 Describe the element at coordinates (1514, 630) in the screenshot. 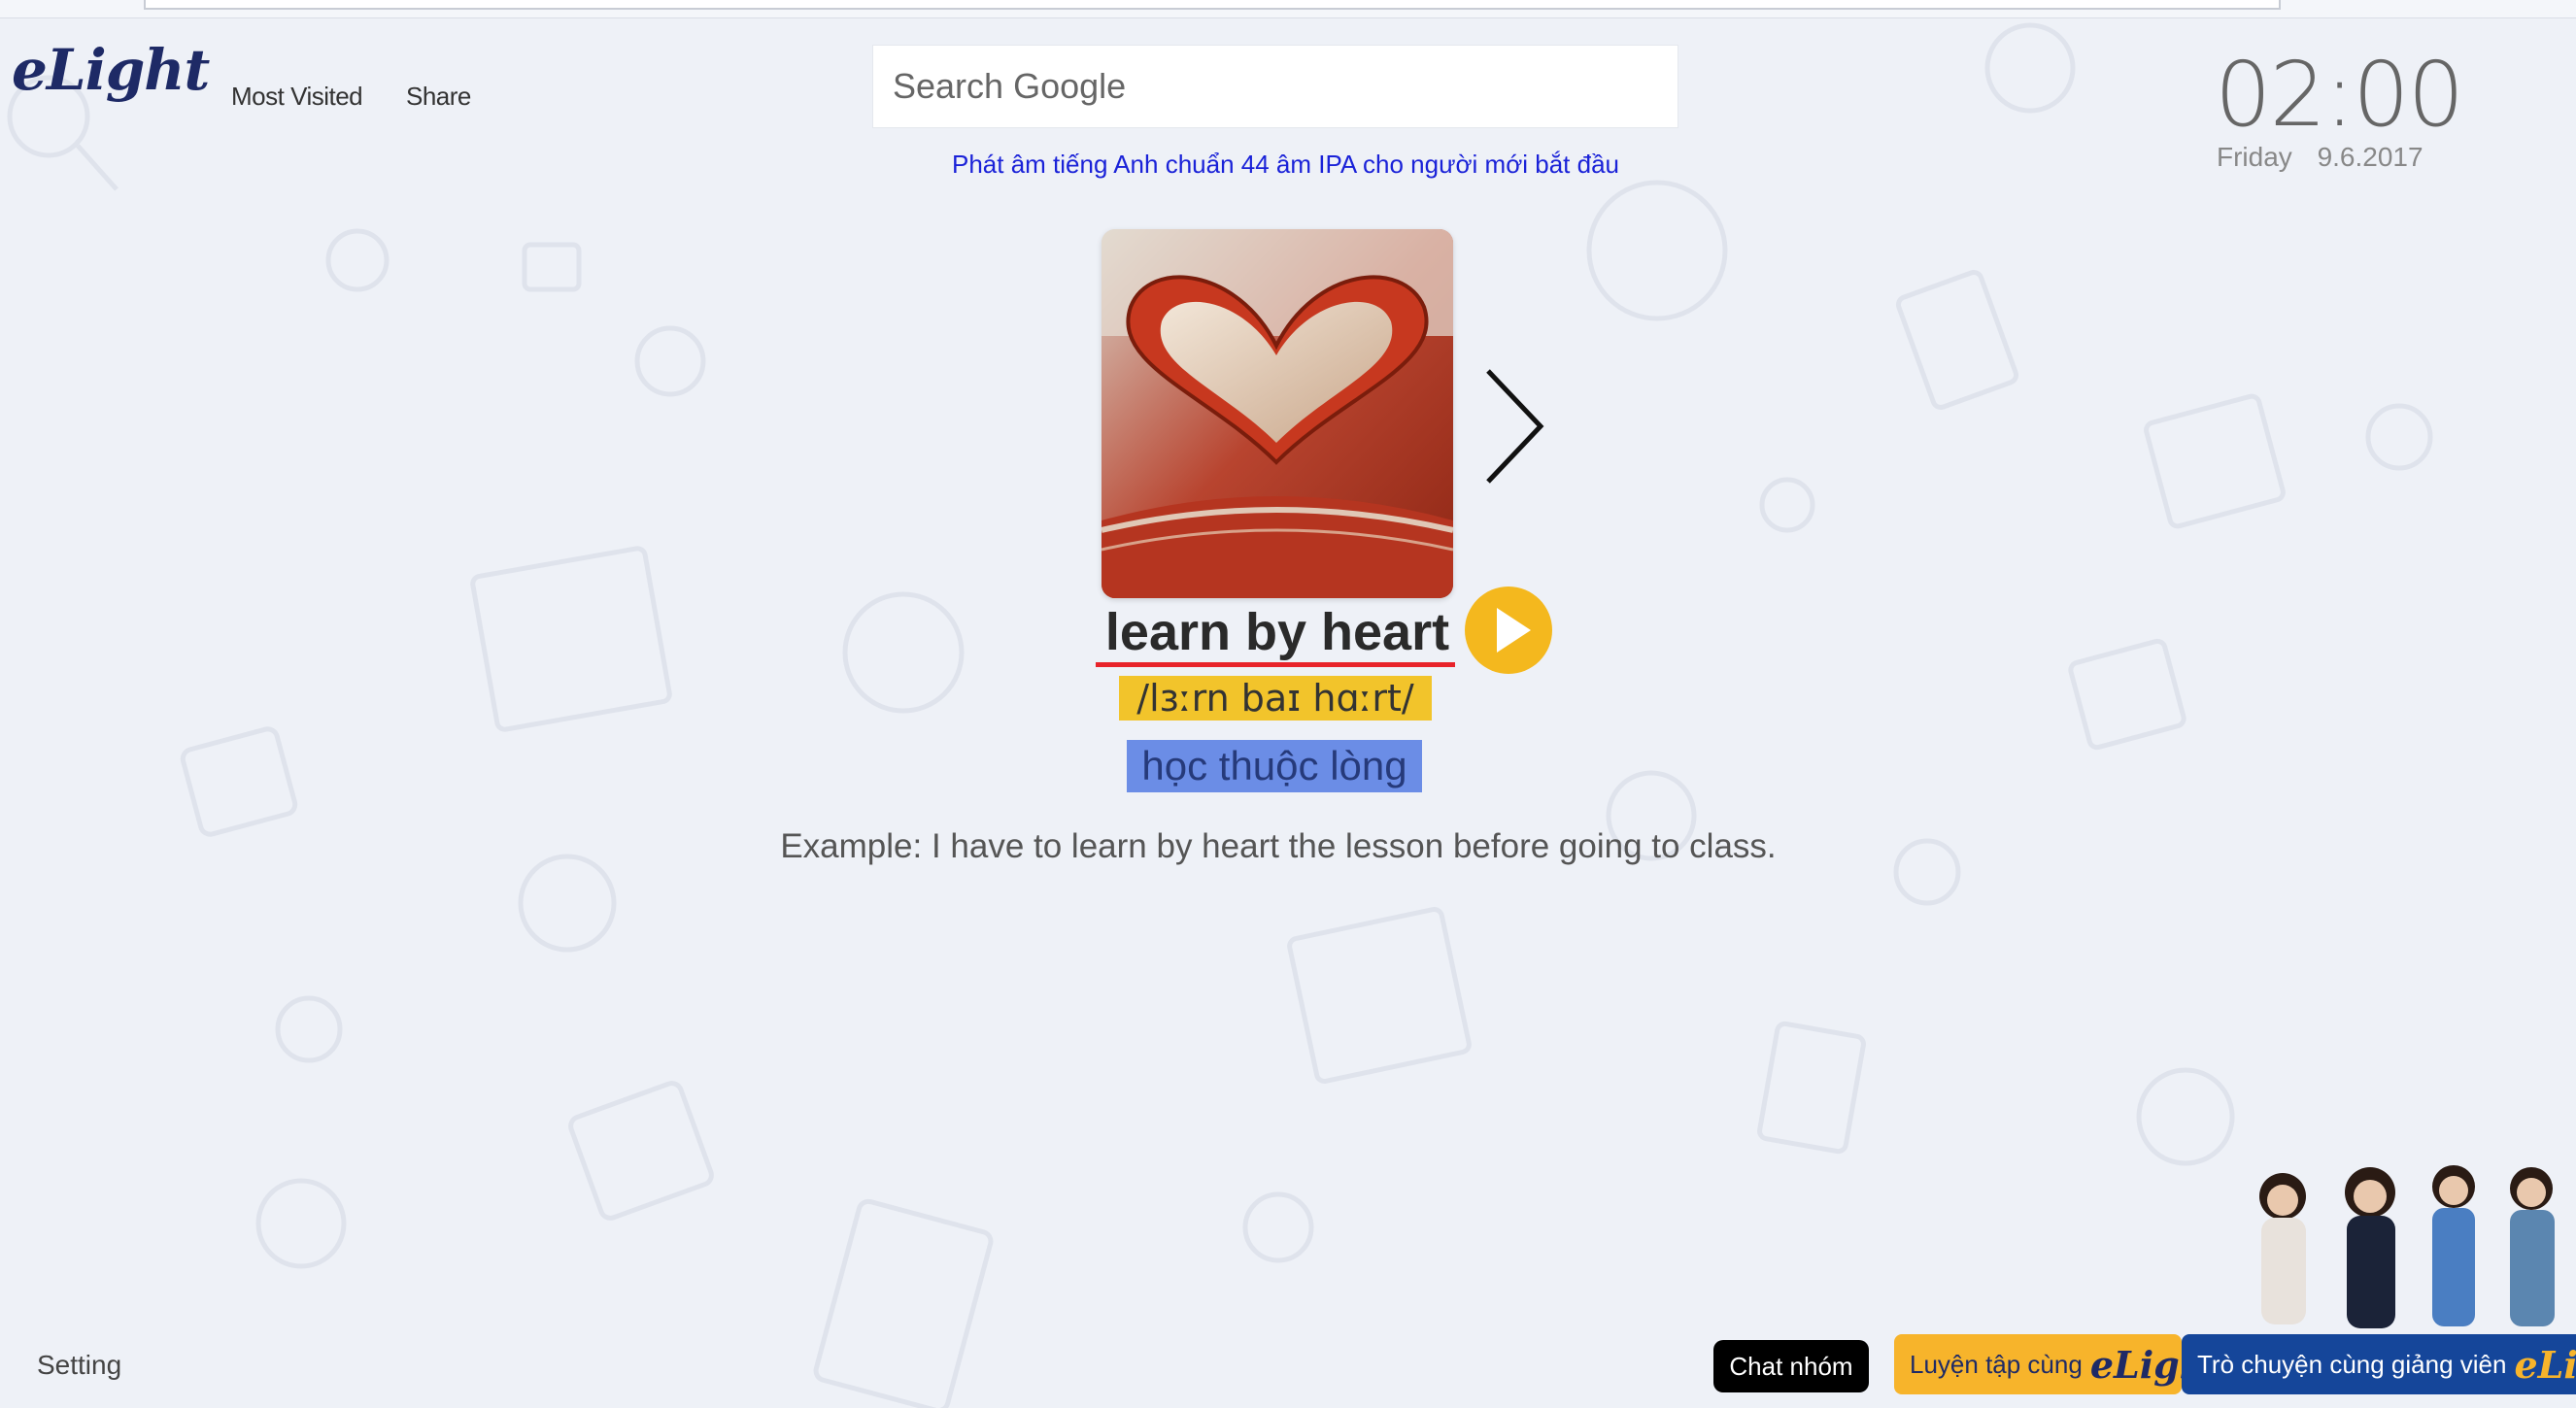

I see `play-icon` at that location.